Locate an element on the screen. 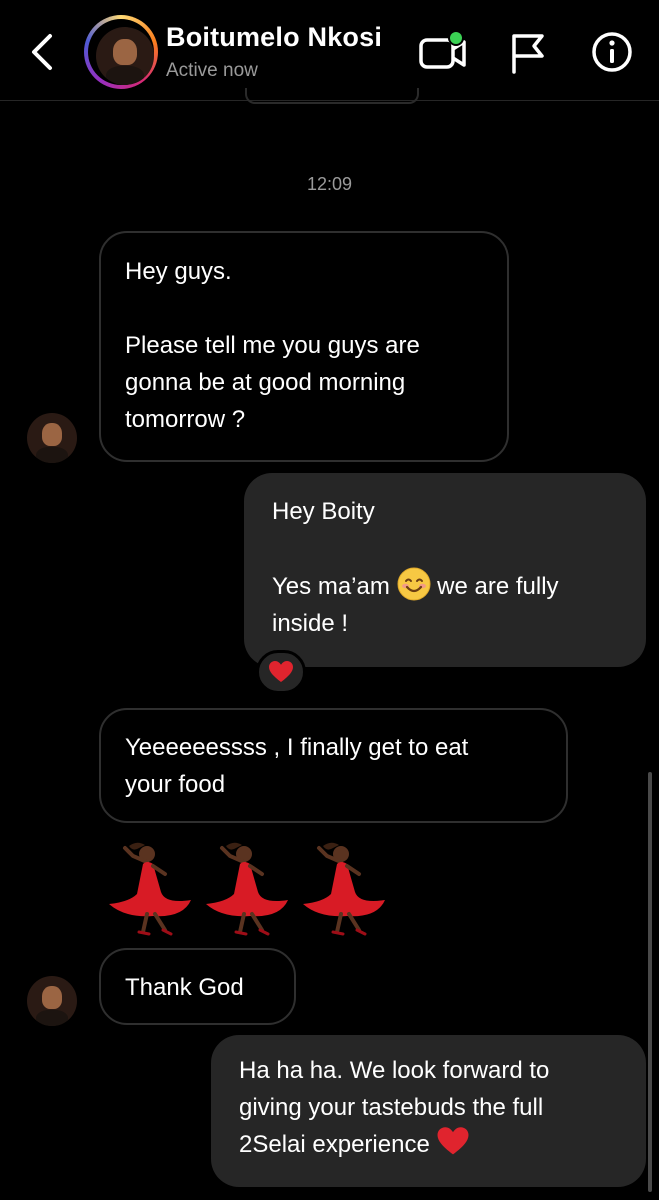 The height and width of the screenshot is (1200, 659). video-call-icon is located at coordinates (444, 52).